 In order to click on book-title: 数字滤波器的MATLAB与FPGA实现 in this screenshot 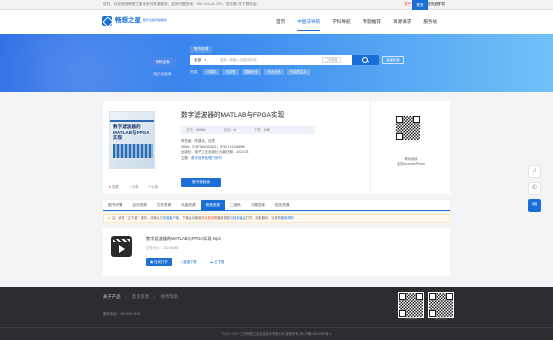, I will do `click(233, 115)`.